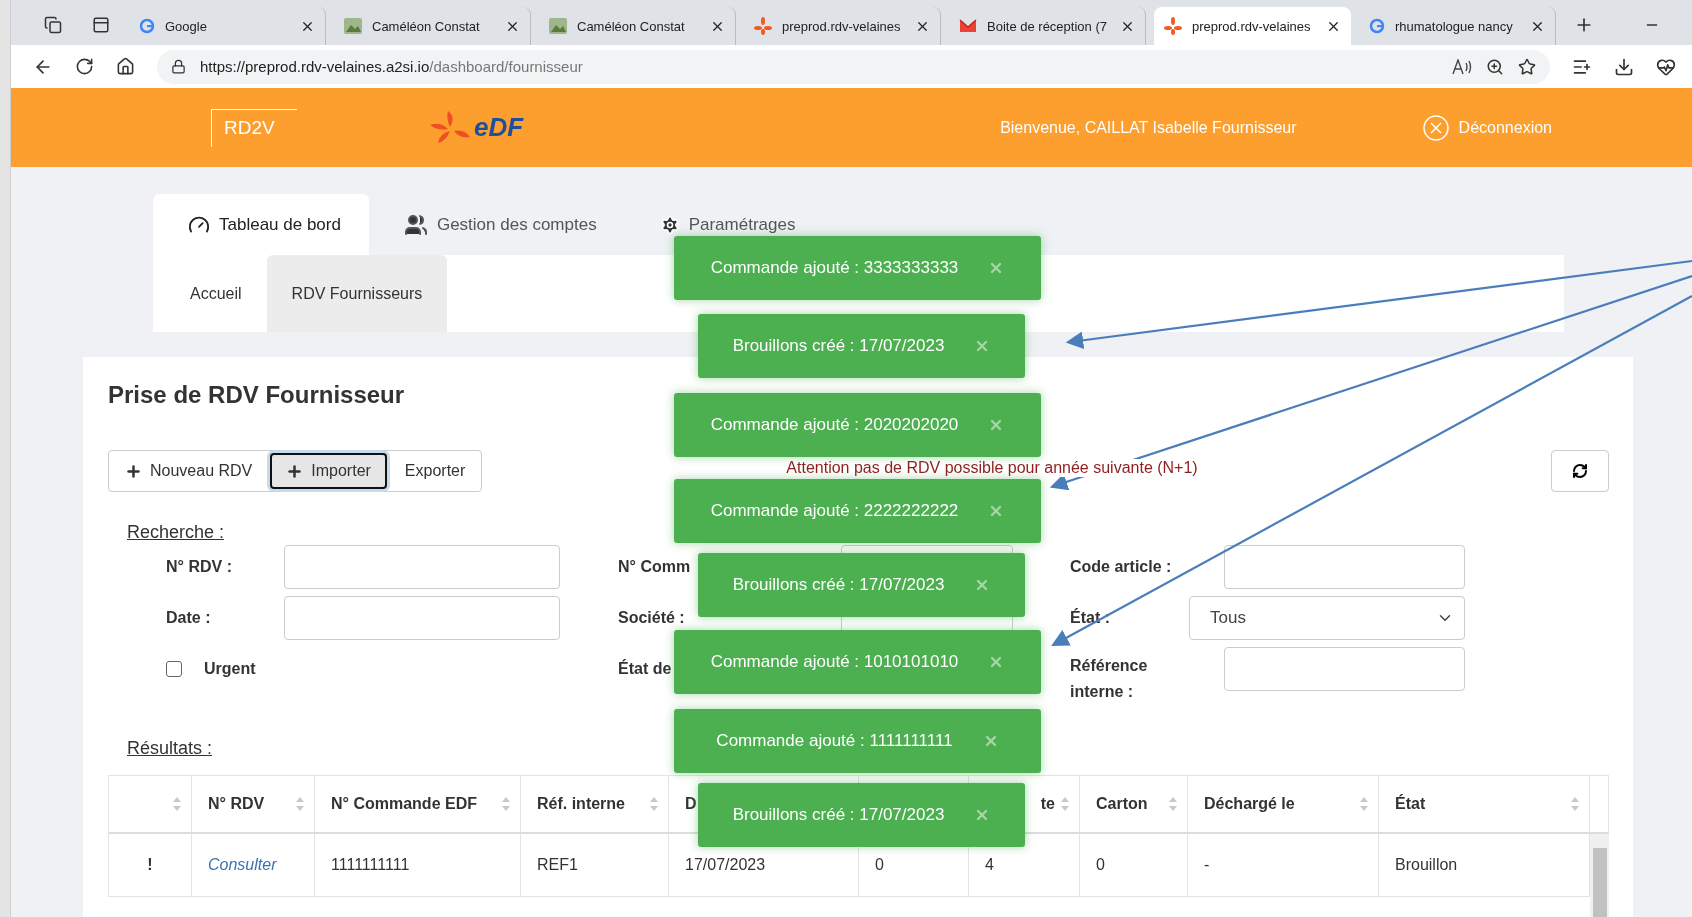 The image size is (1692, 917). Describe the element at coordinates (1283, 865) in the screenshot. I see `table-cell: -` at that location.